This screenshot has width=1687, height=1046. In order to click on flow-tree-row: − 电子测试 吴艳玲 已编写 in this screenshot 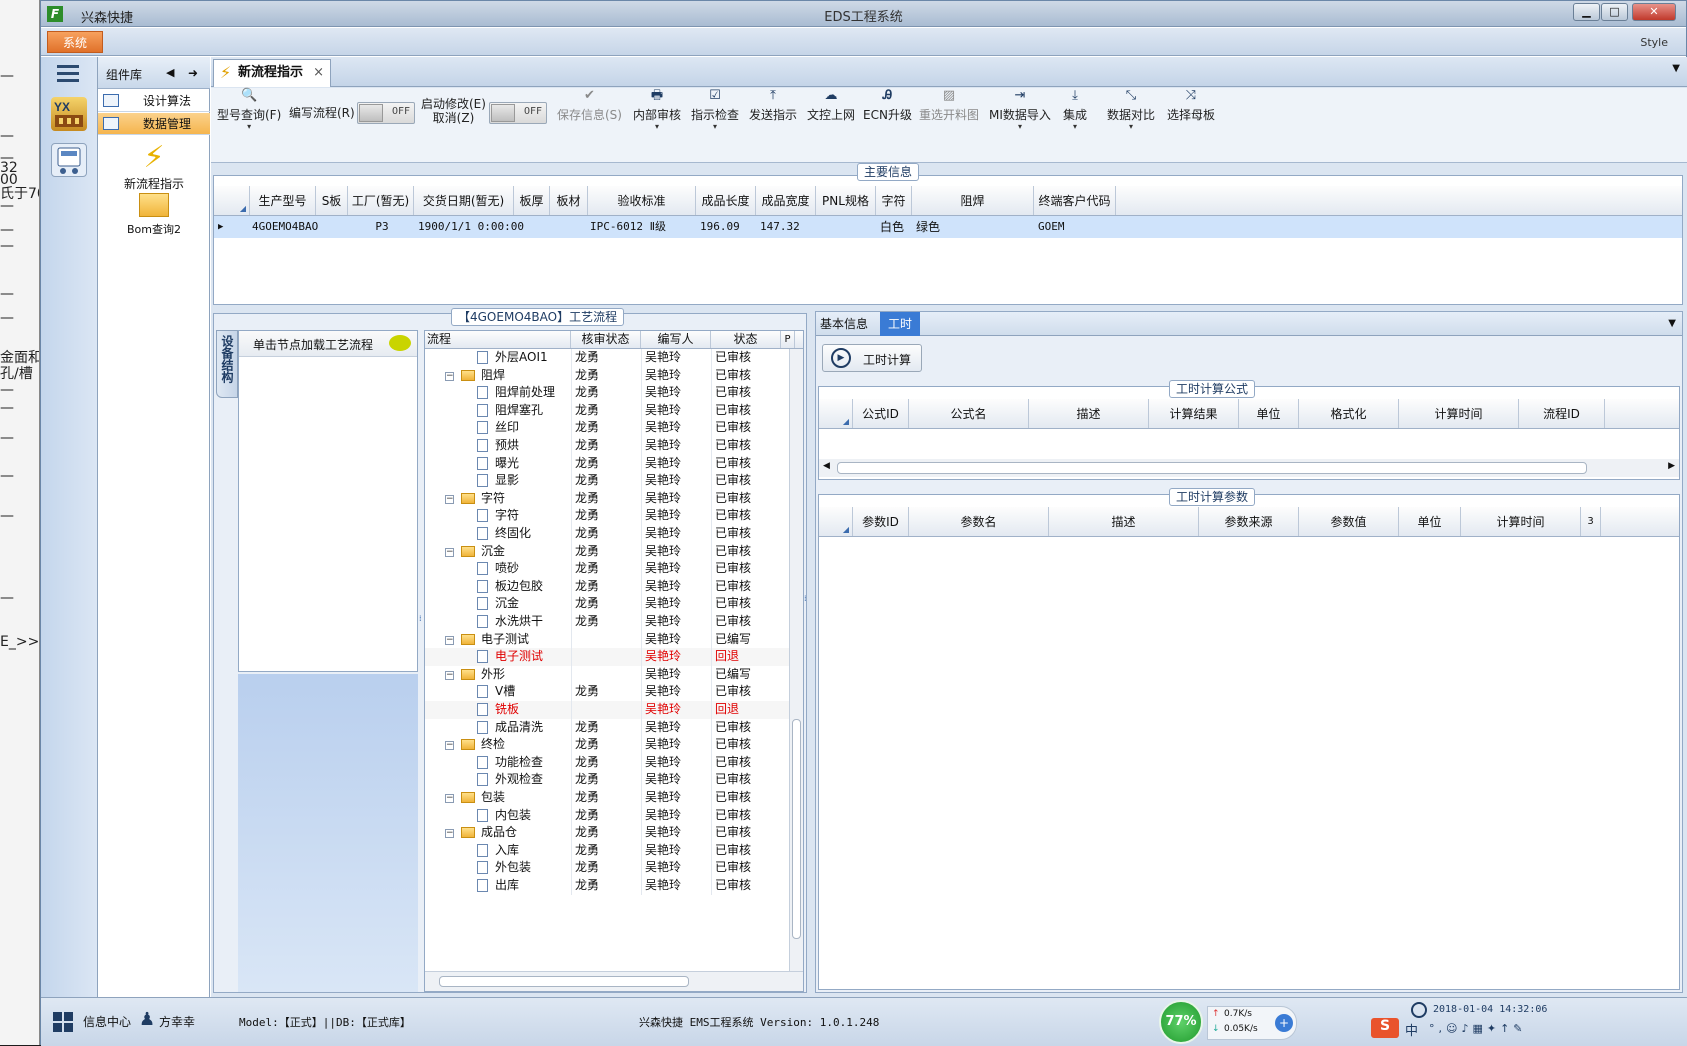, I will do `click(610, 639)`.